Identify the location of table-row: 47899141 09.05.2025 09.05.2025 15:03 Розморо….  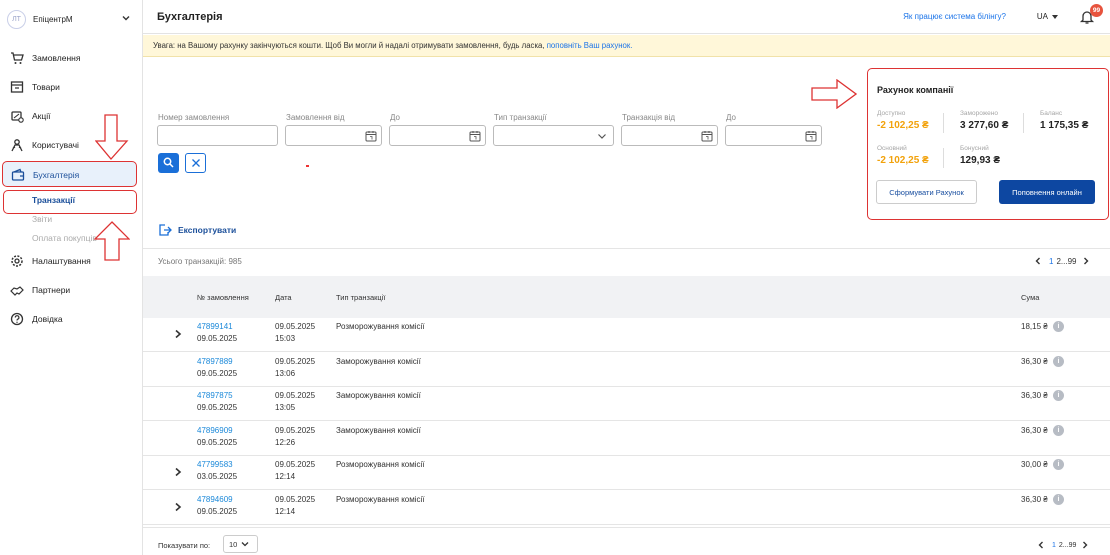
(626, 335).